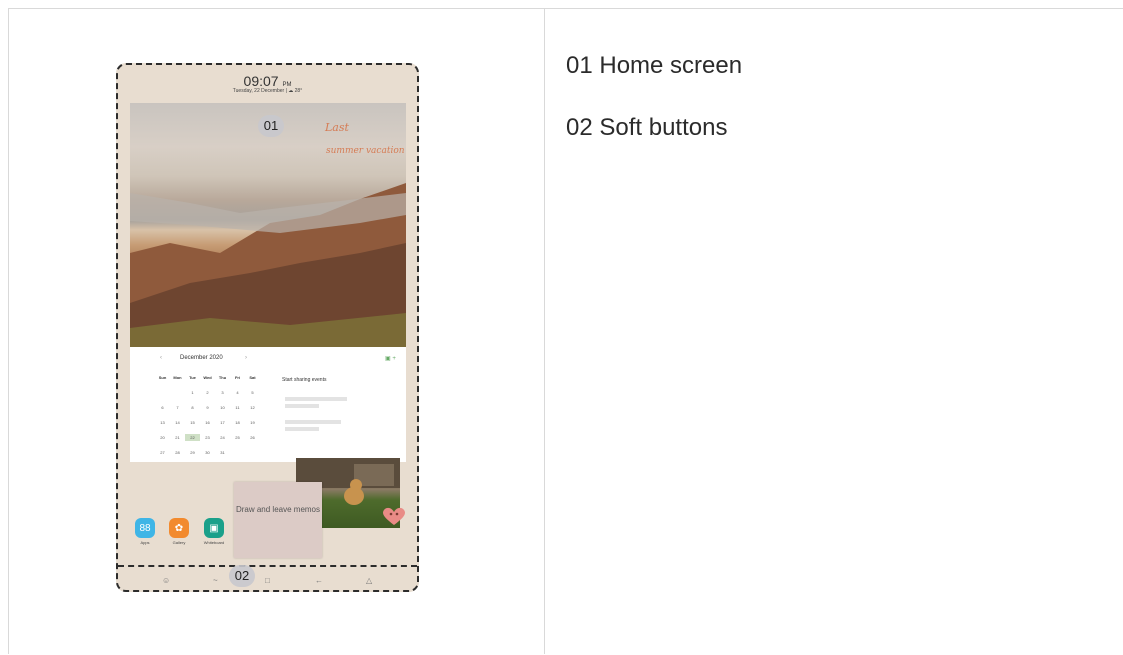 The height and width of the screenshot is (655, 1123). What do you see at coordinates (215, 580) in the screenshot?
I see `softkey-recent-icon: ~` at bounding box center [215, 580].